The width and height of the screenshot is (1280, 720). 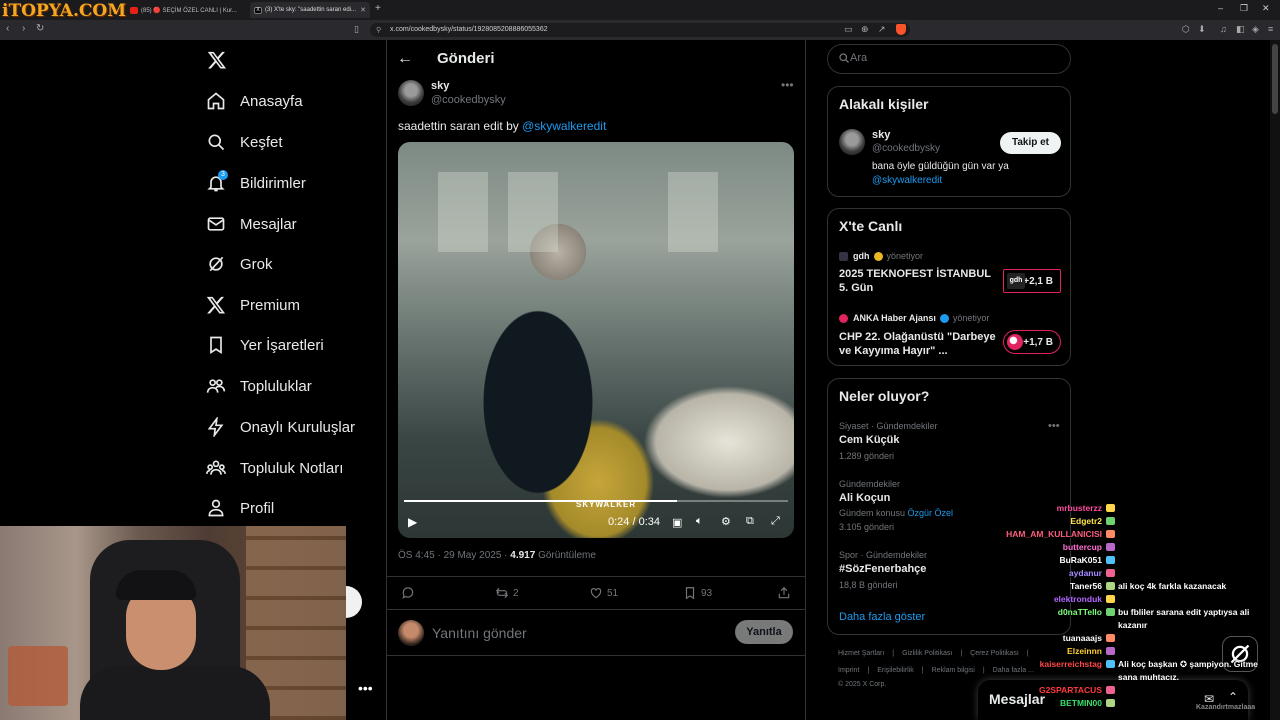 What do you see at coordinates (365, 688) in the screenshot?
I see `more-options-icon: •••` at bounding box center [365, 688].